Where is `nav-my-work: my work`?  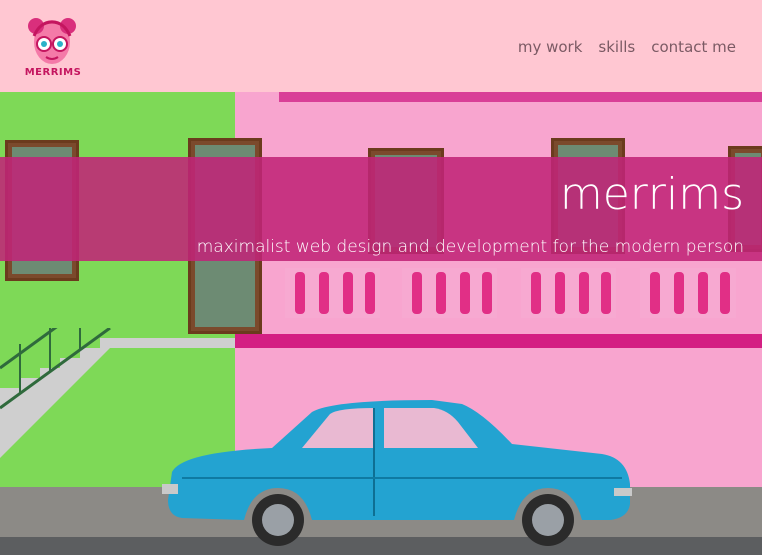
nav-my-work: my work is located at coordinates (550, 47).